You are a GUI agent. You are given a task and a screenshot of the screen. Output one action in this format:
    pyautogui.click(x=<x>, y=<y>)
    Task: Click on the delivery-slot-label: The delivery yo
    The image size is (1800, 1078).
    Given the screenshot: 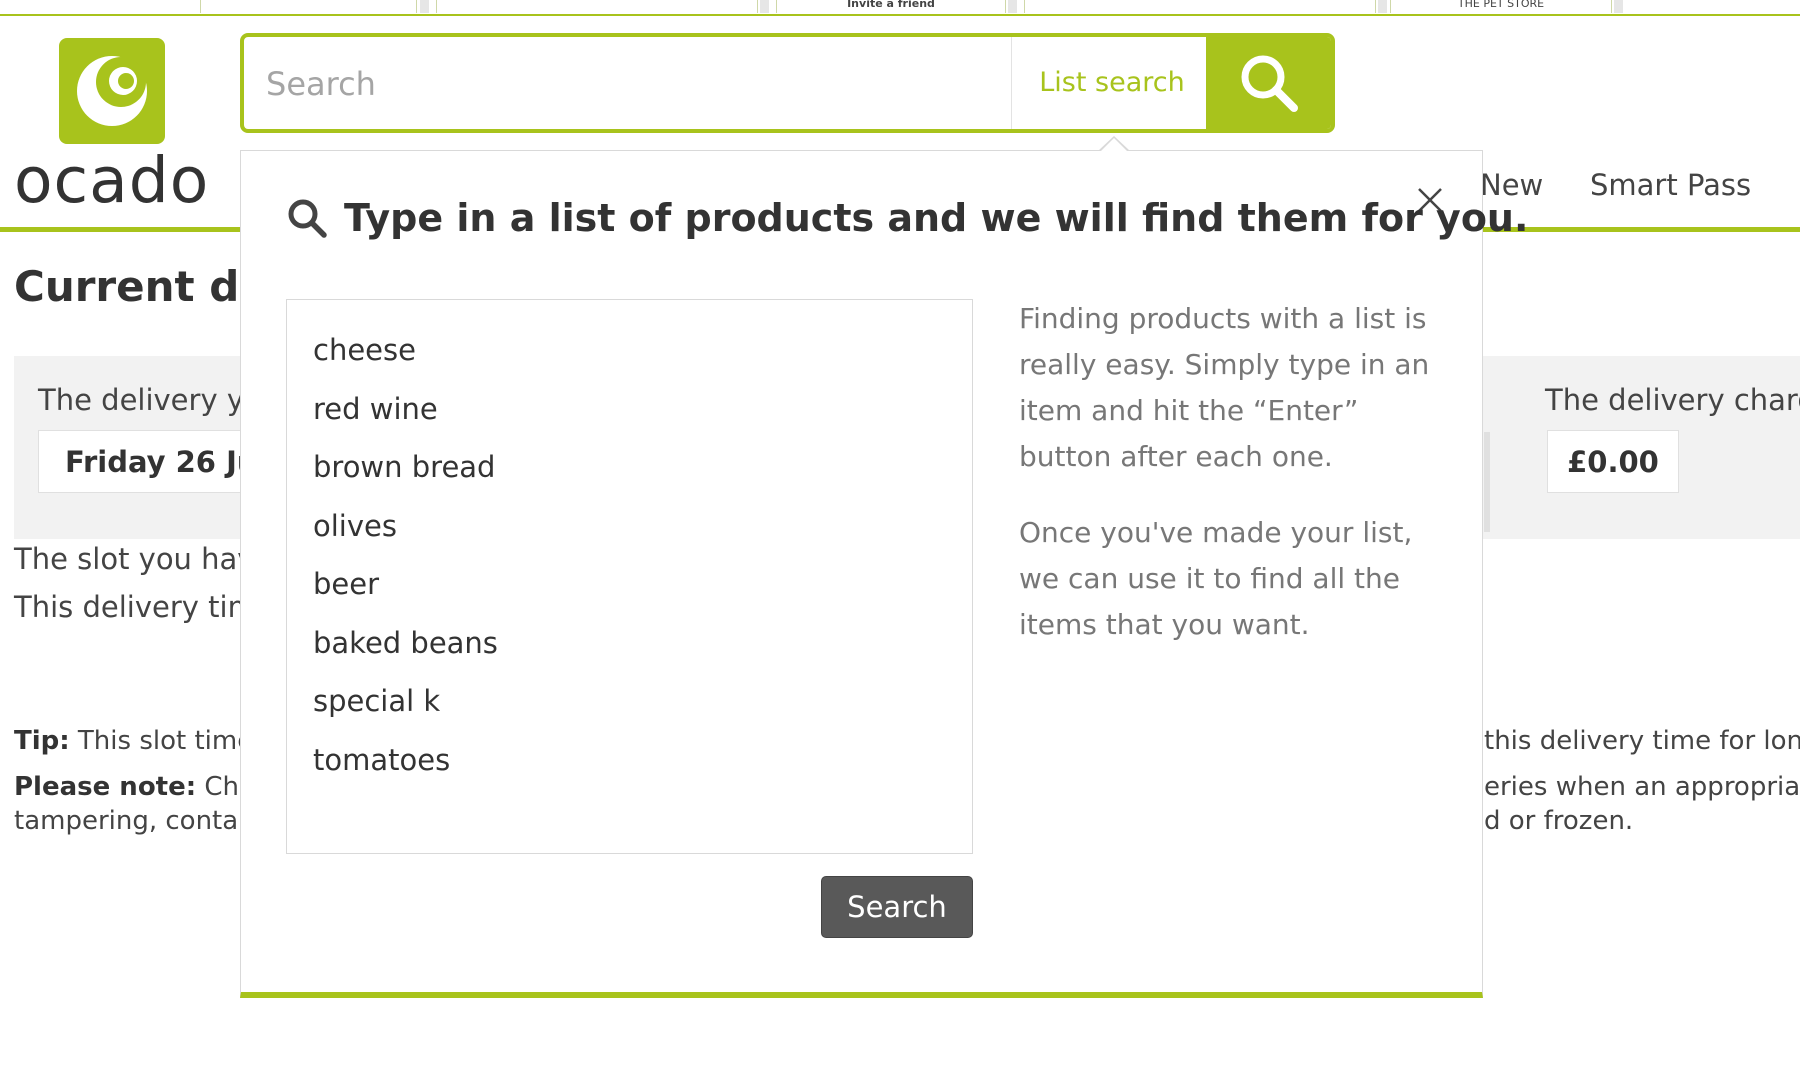 What is the action you would take?
    pyautogui.click(x=150, y=400)
    